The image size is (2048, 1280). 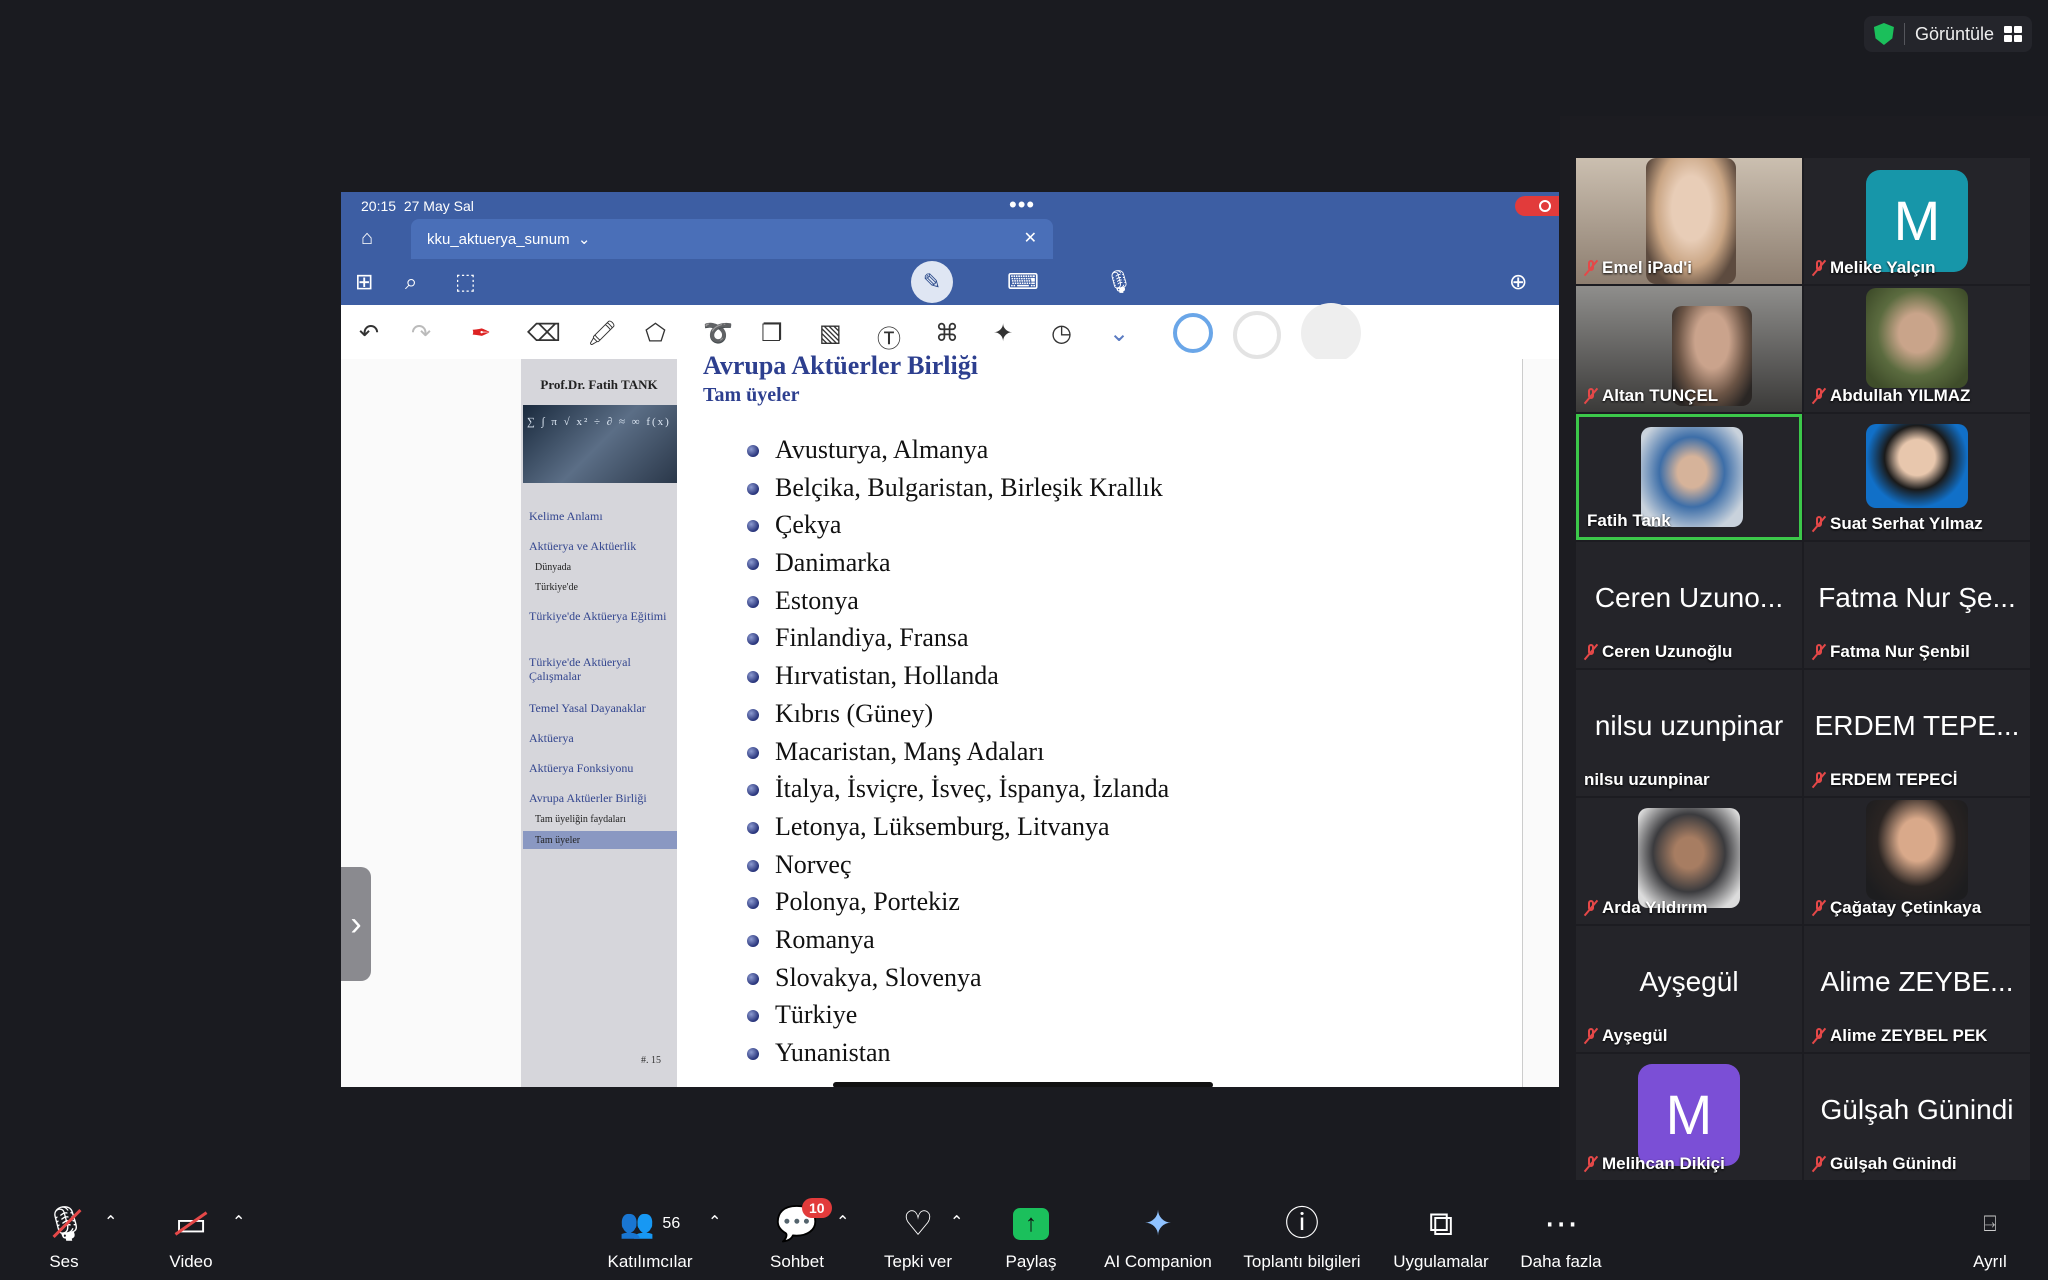 What do you see at coordinates (556, 587) in the screenshot?
I see `slide-nav-subitem: Türkiye'de` at bounding box center [556, 587].